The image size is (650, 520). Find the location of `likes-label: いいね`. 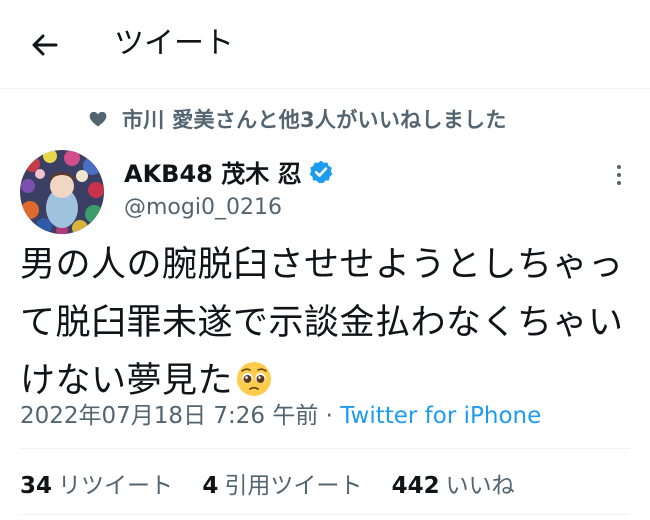

likes-label: いいね is located at coordinates (480, 486).